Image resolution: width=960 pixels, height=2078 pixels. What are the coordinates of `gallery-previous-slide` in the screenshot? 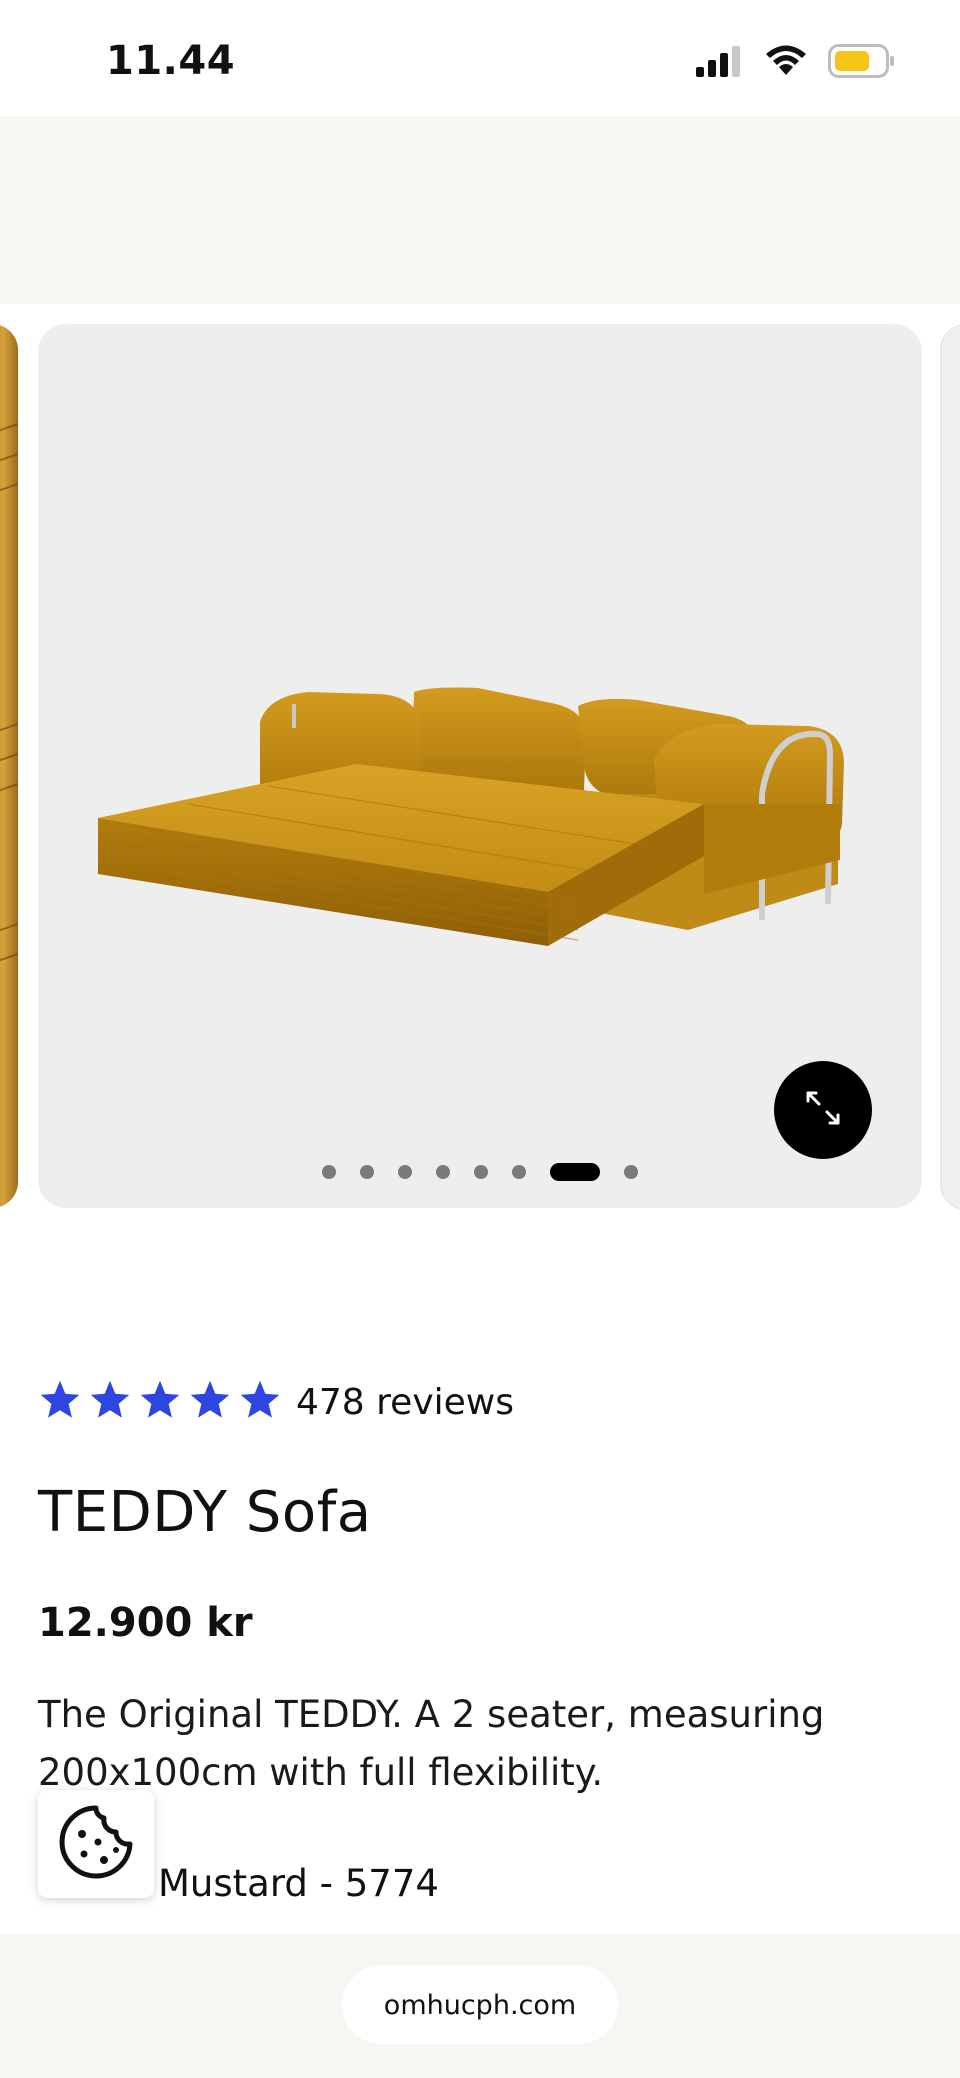 It's located at (9, 766).